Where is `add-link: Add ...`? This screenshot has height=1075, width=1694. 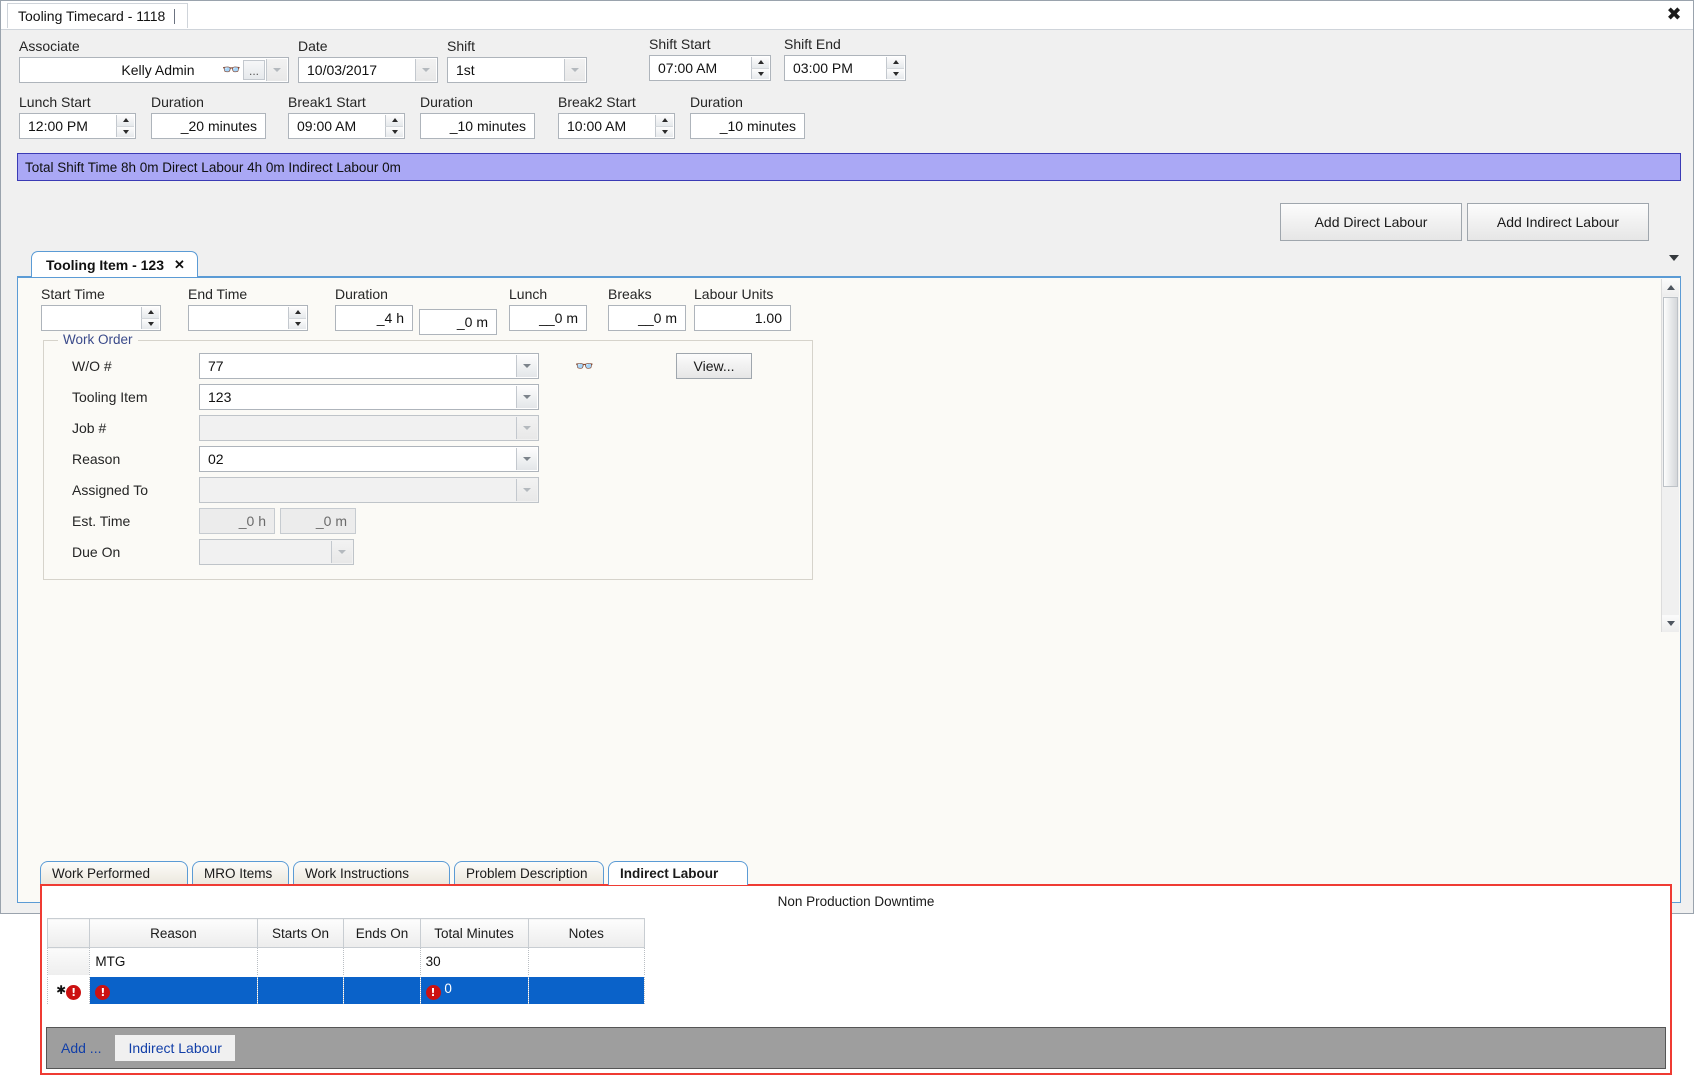
add-link: Add ... is located at coordinates (81, 1048).